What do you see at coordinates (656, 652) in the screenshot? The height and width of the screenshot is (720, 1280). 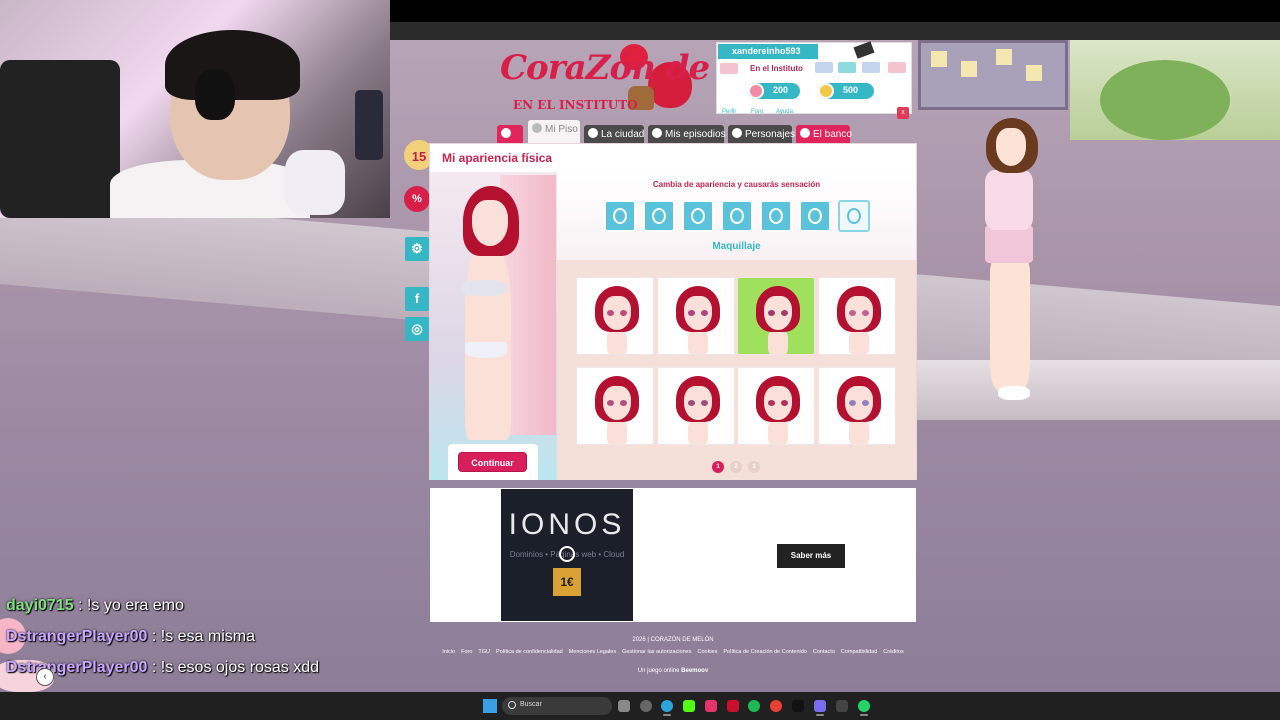 I see `footer-link: Gestionar las autorizaciones` at bounding box center [656, 652].